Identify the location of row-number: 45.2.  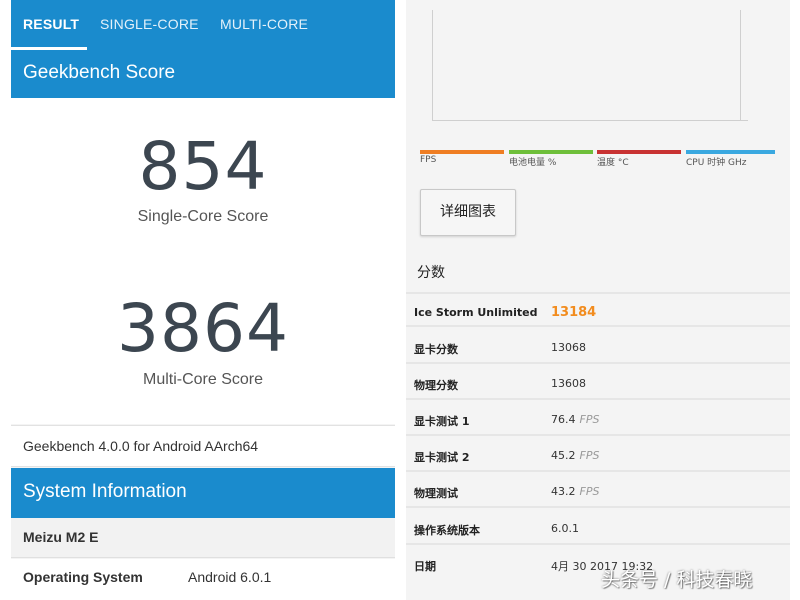
(563, 455).